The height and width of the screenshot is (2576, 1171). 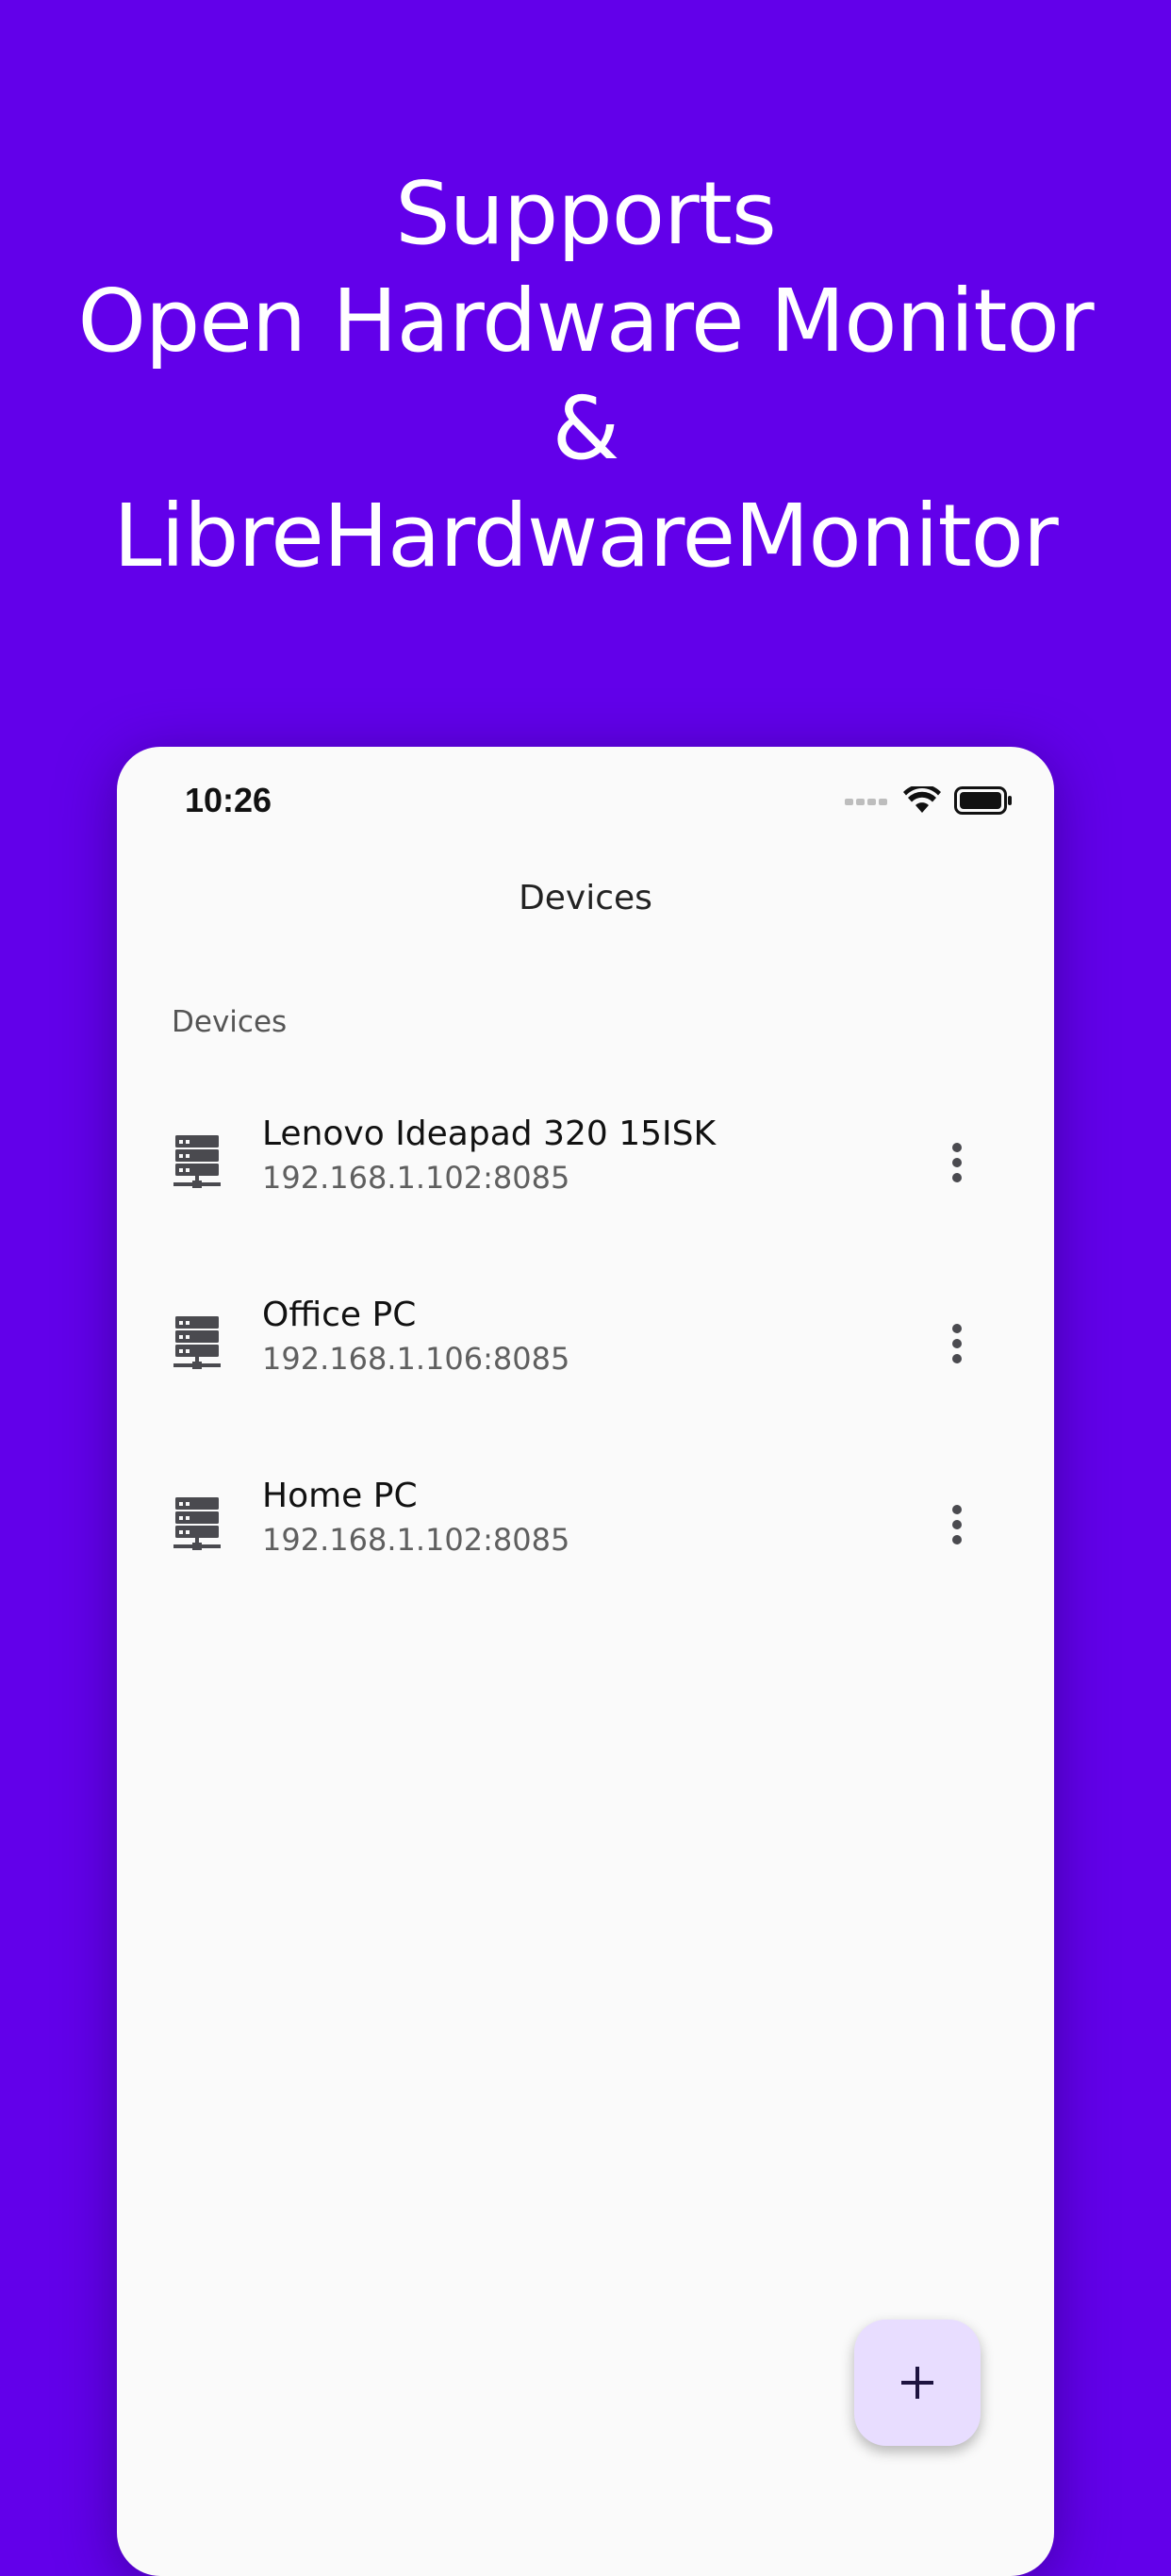 I want to click on promo-line-3: &, so click(x=586, y=428).